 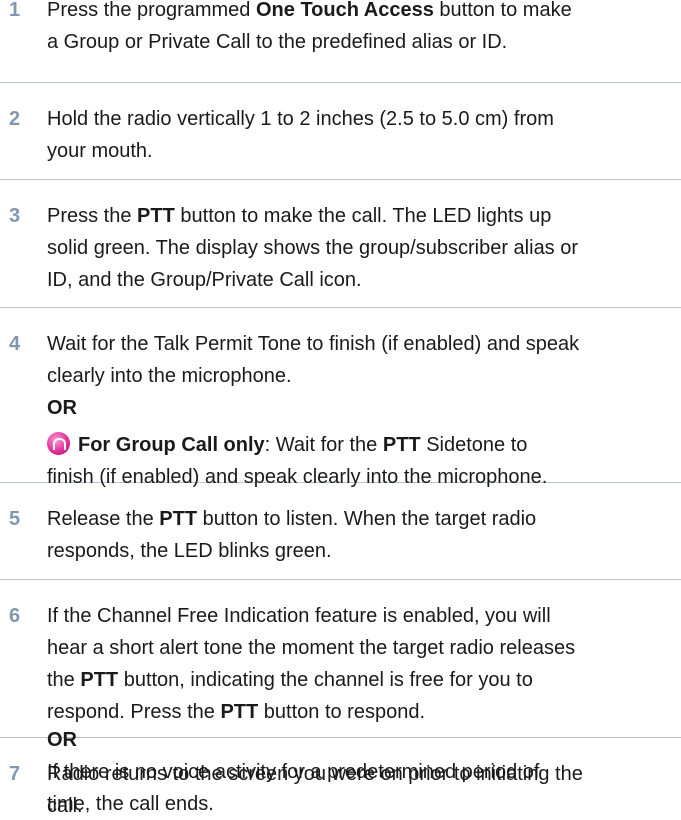 I want to click on step-number: 3, so click(x=15, y=216).